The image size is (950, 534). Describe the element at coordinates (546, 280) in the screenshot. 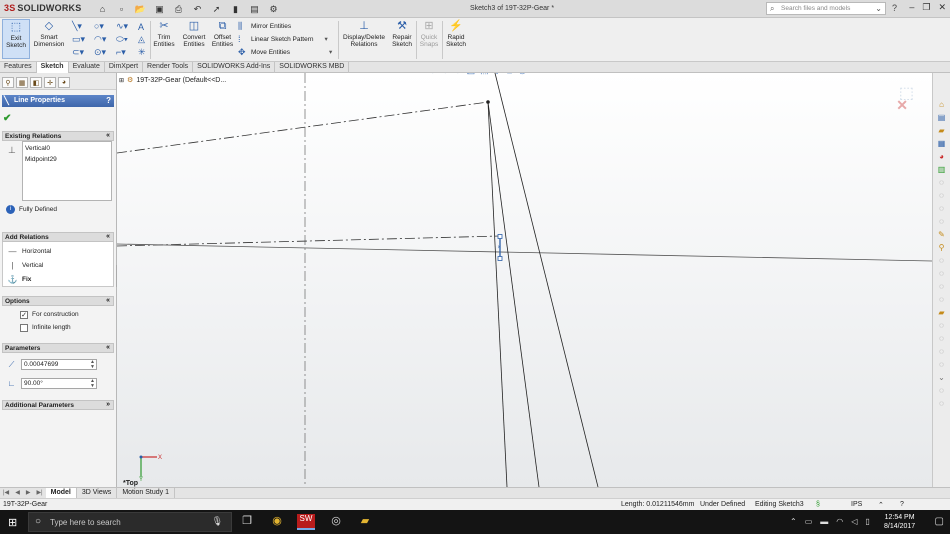

I see `tooth-flank-right` at that location.